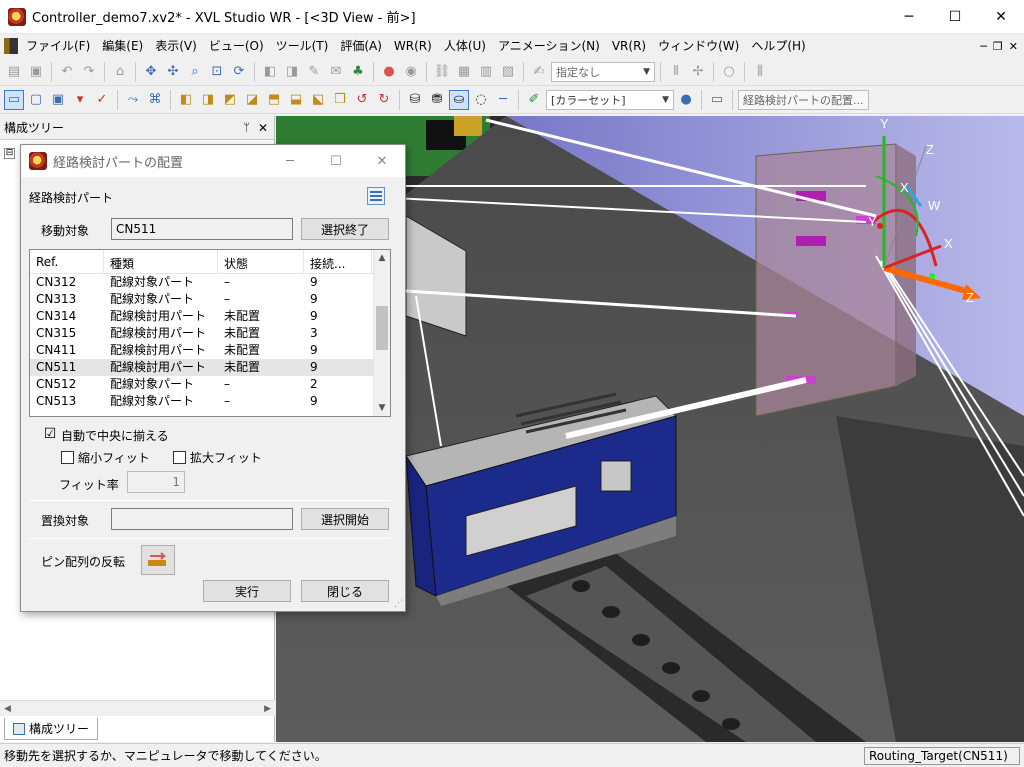  Describe the element at coordinates (717, 100) in the screenshot. I see `monitor-icon: ▭` at that location.